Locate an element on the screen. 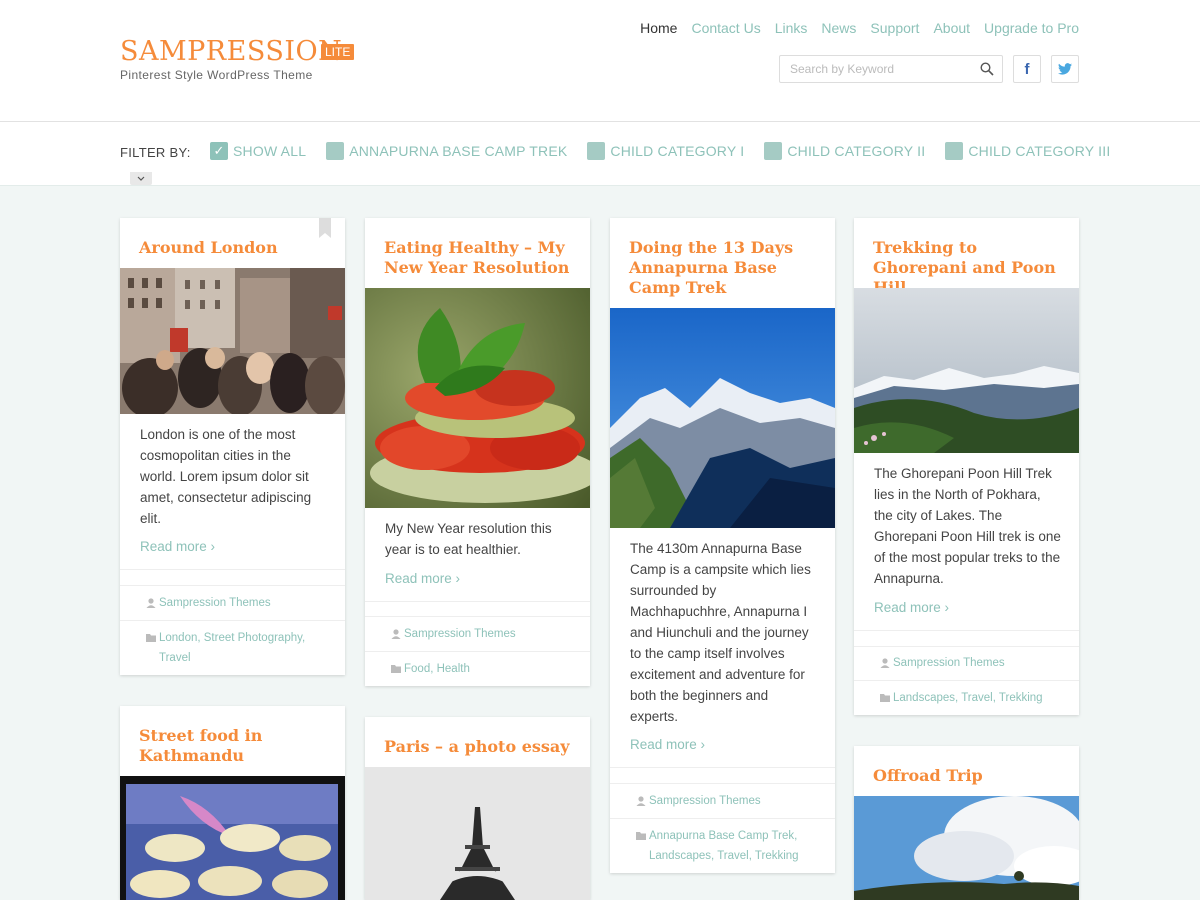 This screenshot has height=900, width=1200. post-title: Trekking to Ghorepani and Poon Hill is located at coordinates (966, 258).